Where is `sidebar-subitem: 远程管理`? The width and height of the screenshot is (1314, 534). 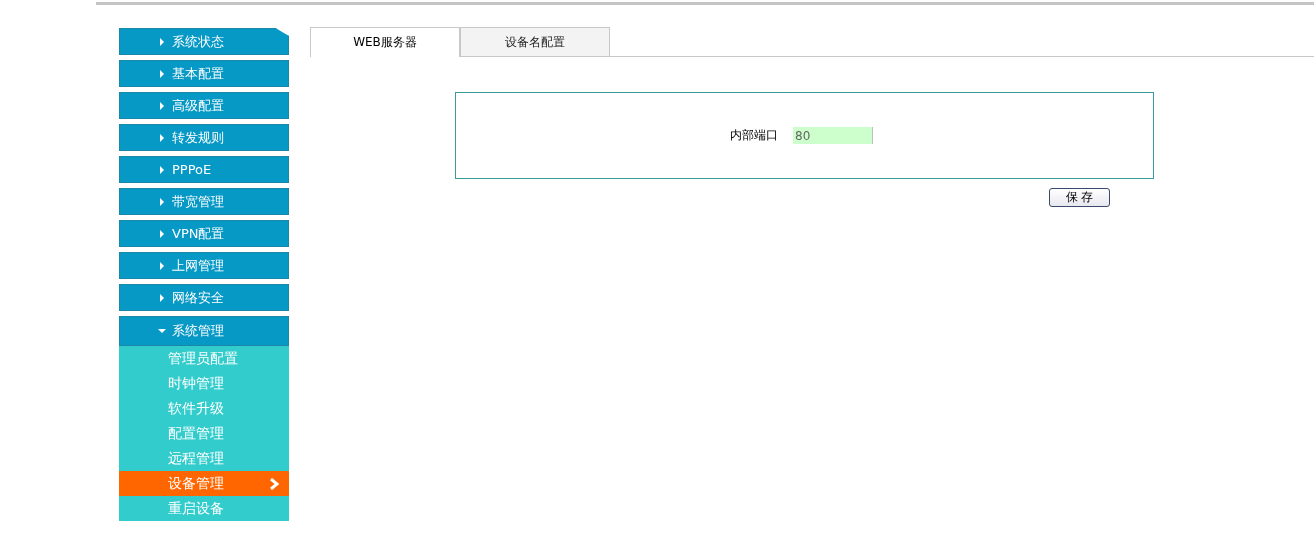 sidebar-subitem: 远程管理 is located at coordinates (204, 458).